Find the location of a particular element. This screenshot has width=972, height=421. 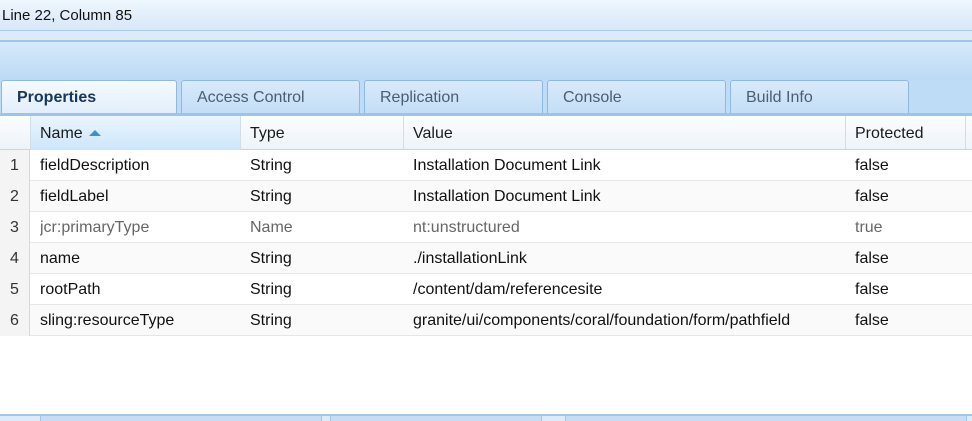

property-name: fieldDescription is located at coordinates (95, 165).